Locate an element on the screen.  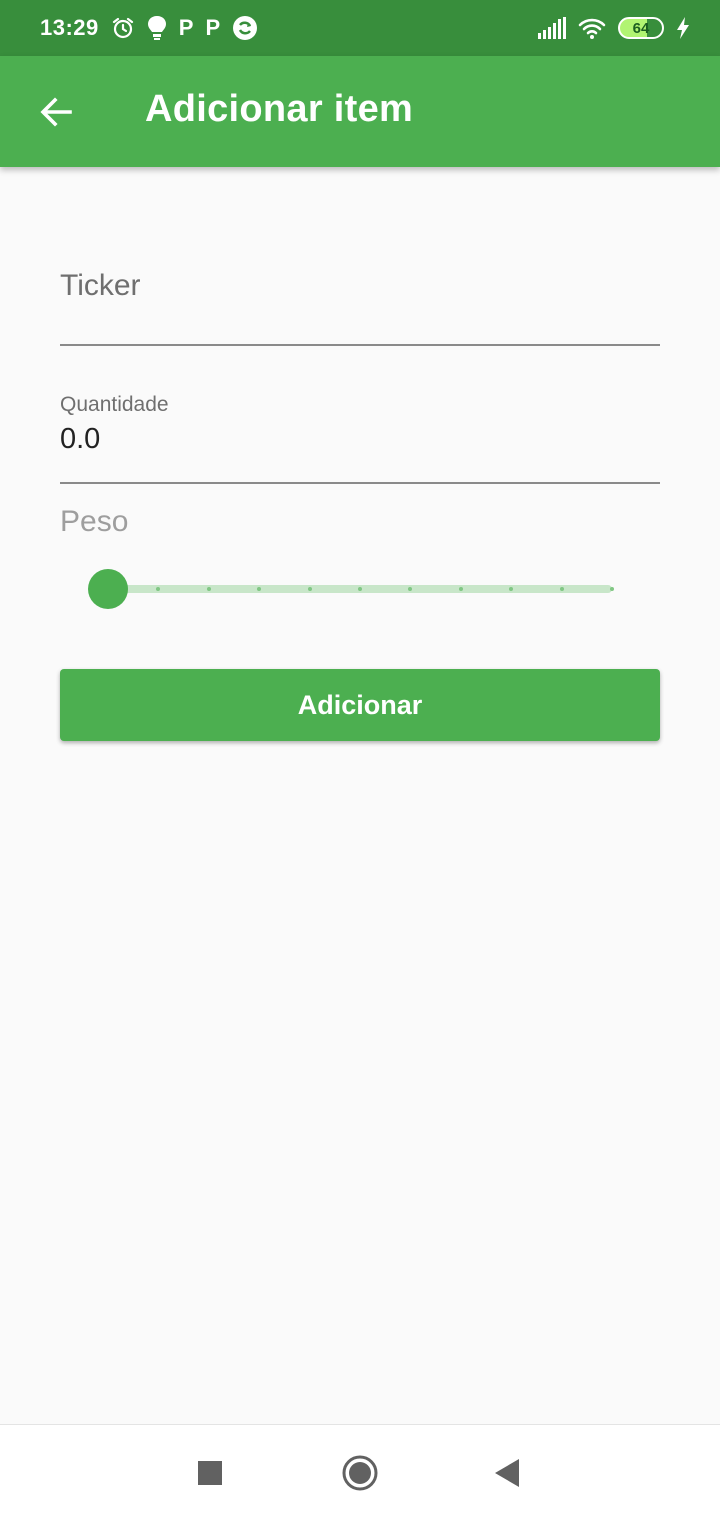
alarm-icon is located at coordinates (123, 28).